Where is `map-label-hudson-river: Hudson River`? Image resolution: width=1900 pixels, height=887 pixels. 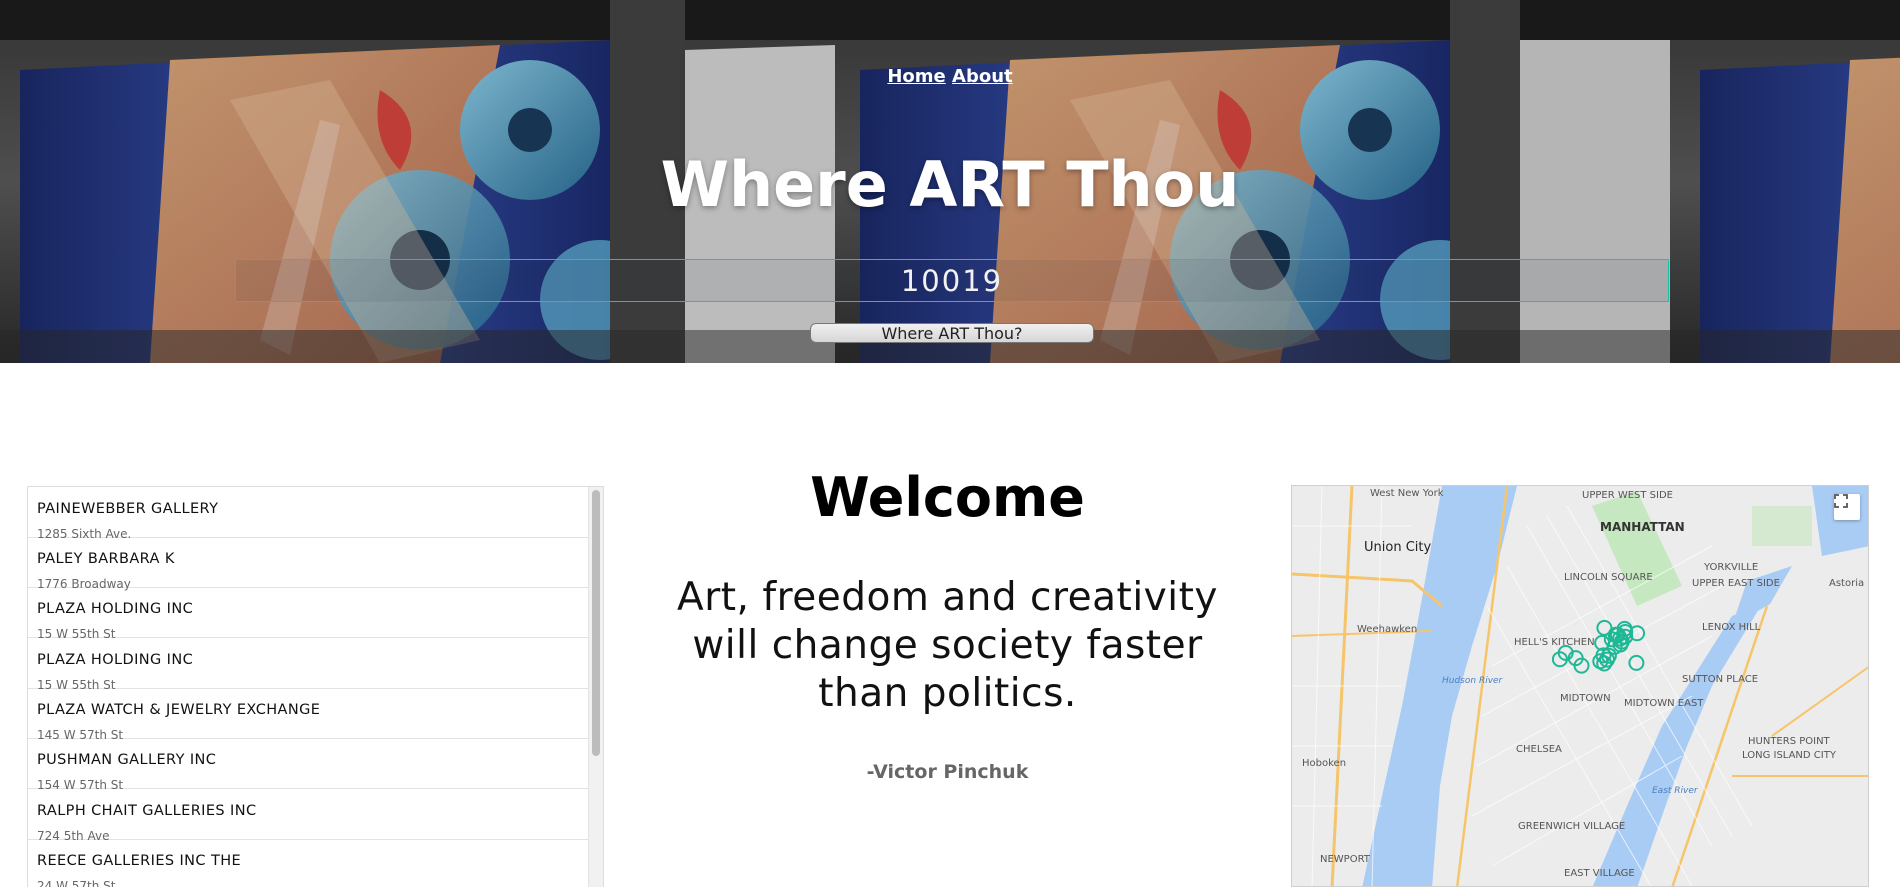
map-label-hudson-river: Hudson River is located at coordinates (1472, 681).